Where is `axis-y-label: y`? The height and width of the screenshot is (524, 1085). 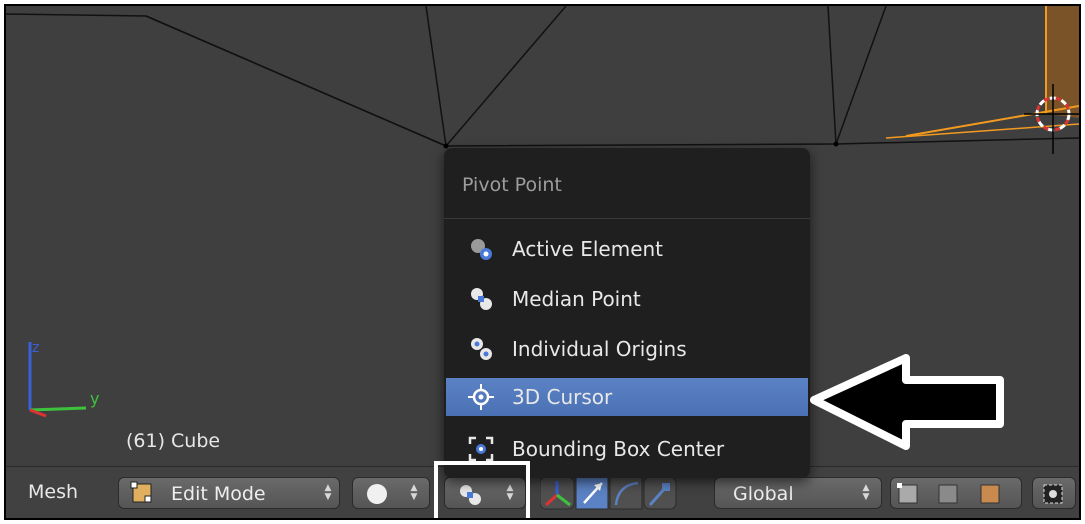 axis-y-label: y is located at coordinates (94, 398).